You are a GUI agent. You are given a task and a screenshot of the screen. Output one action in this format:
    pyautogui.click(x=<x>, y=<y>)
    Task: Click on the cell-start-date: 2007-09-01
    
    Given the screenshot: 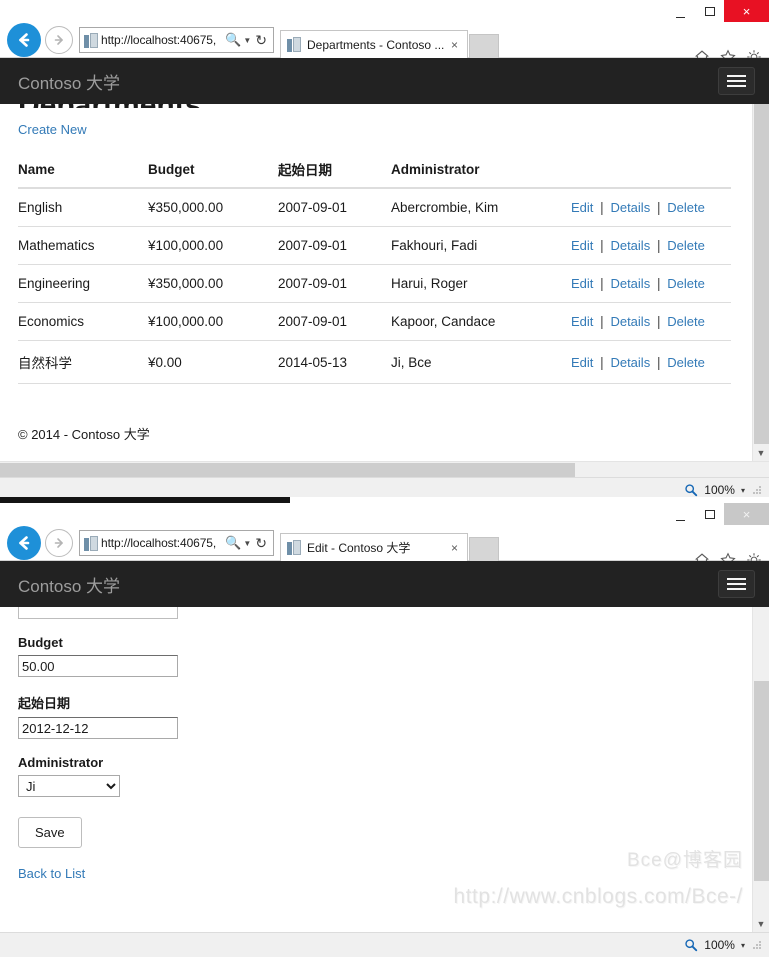 What is the action you would take?
    pyautogui.click(x=334, y=321)
    